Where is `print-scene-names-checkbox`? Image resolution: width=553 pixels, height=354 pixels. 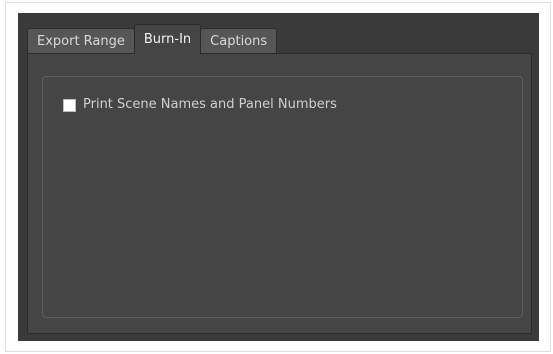 print-scene-names-checkbox is located at coordinates (69, 105).